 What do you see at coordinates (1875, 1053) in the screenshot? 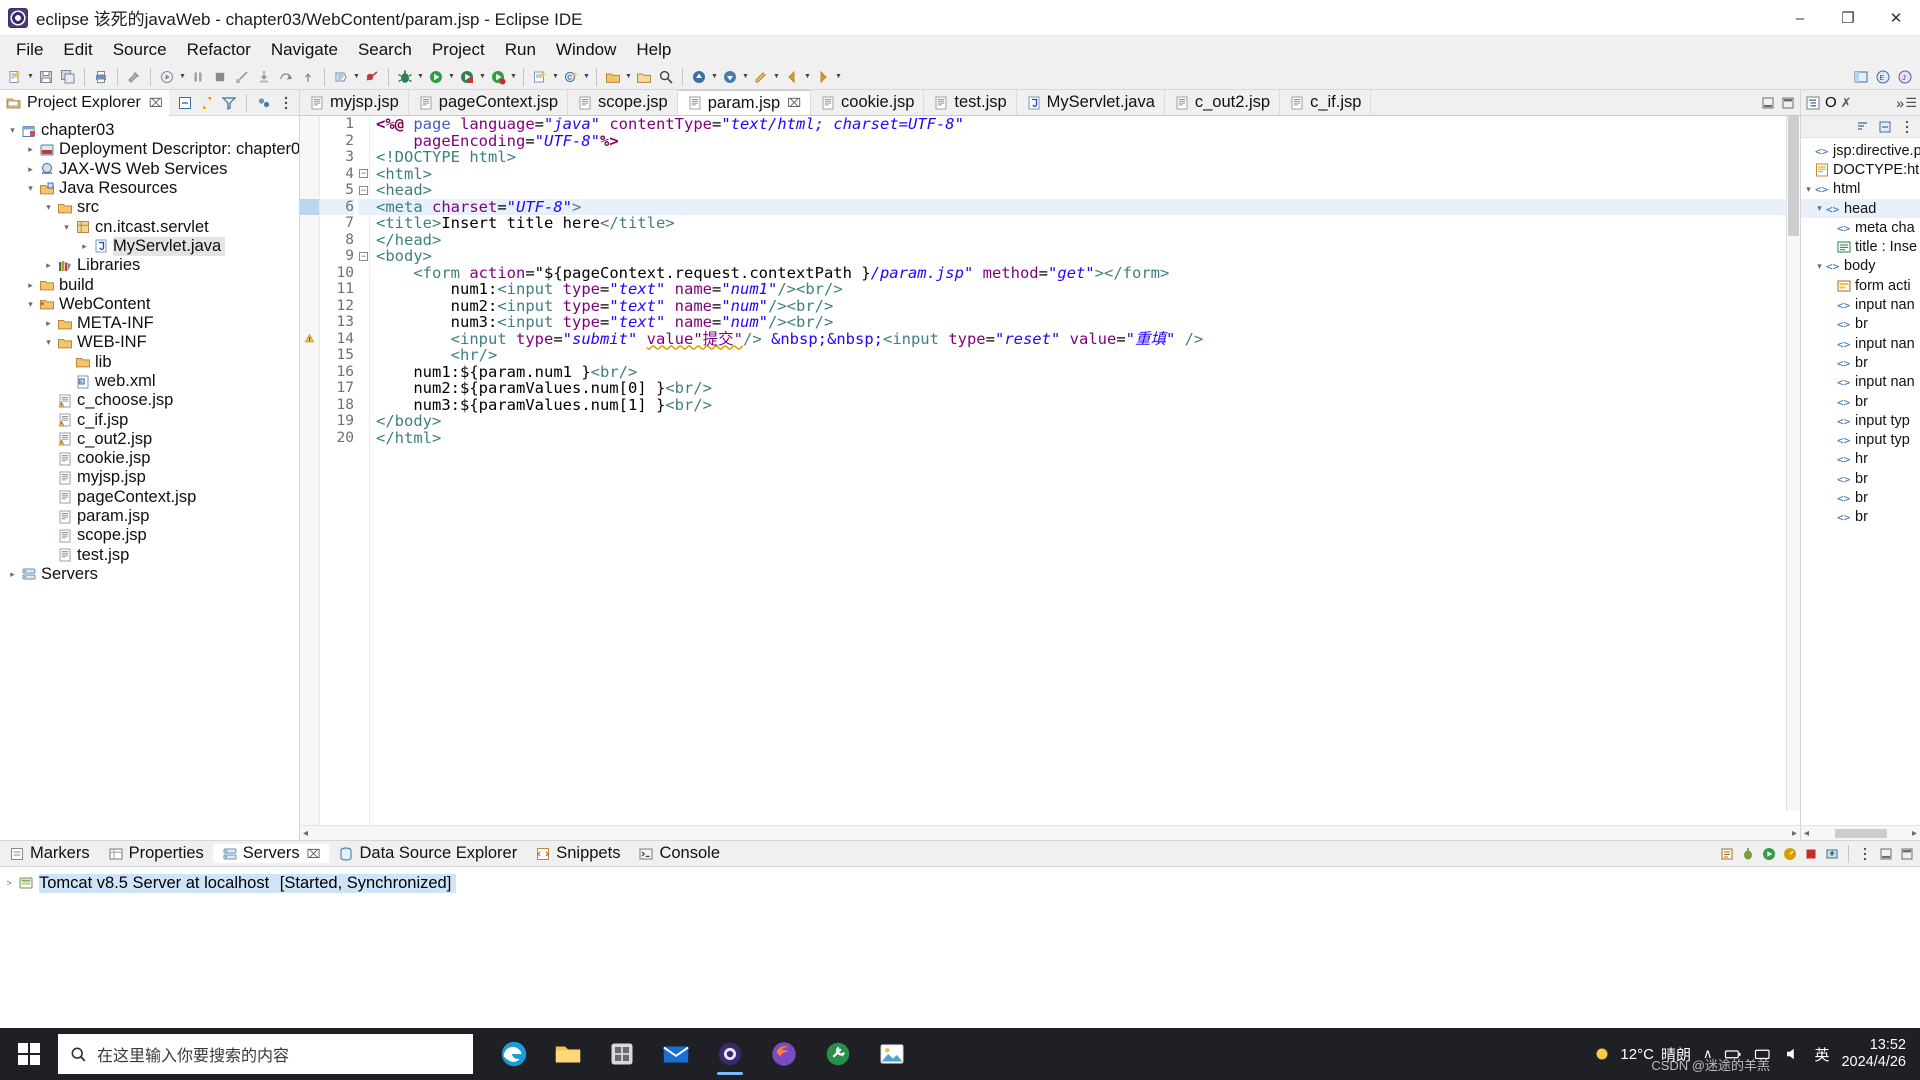
I see `taskbar-clock: 13:52 2024/4/26` at bounding box center [1875, 1053].